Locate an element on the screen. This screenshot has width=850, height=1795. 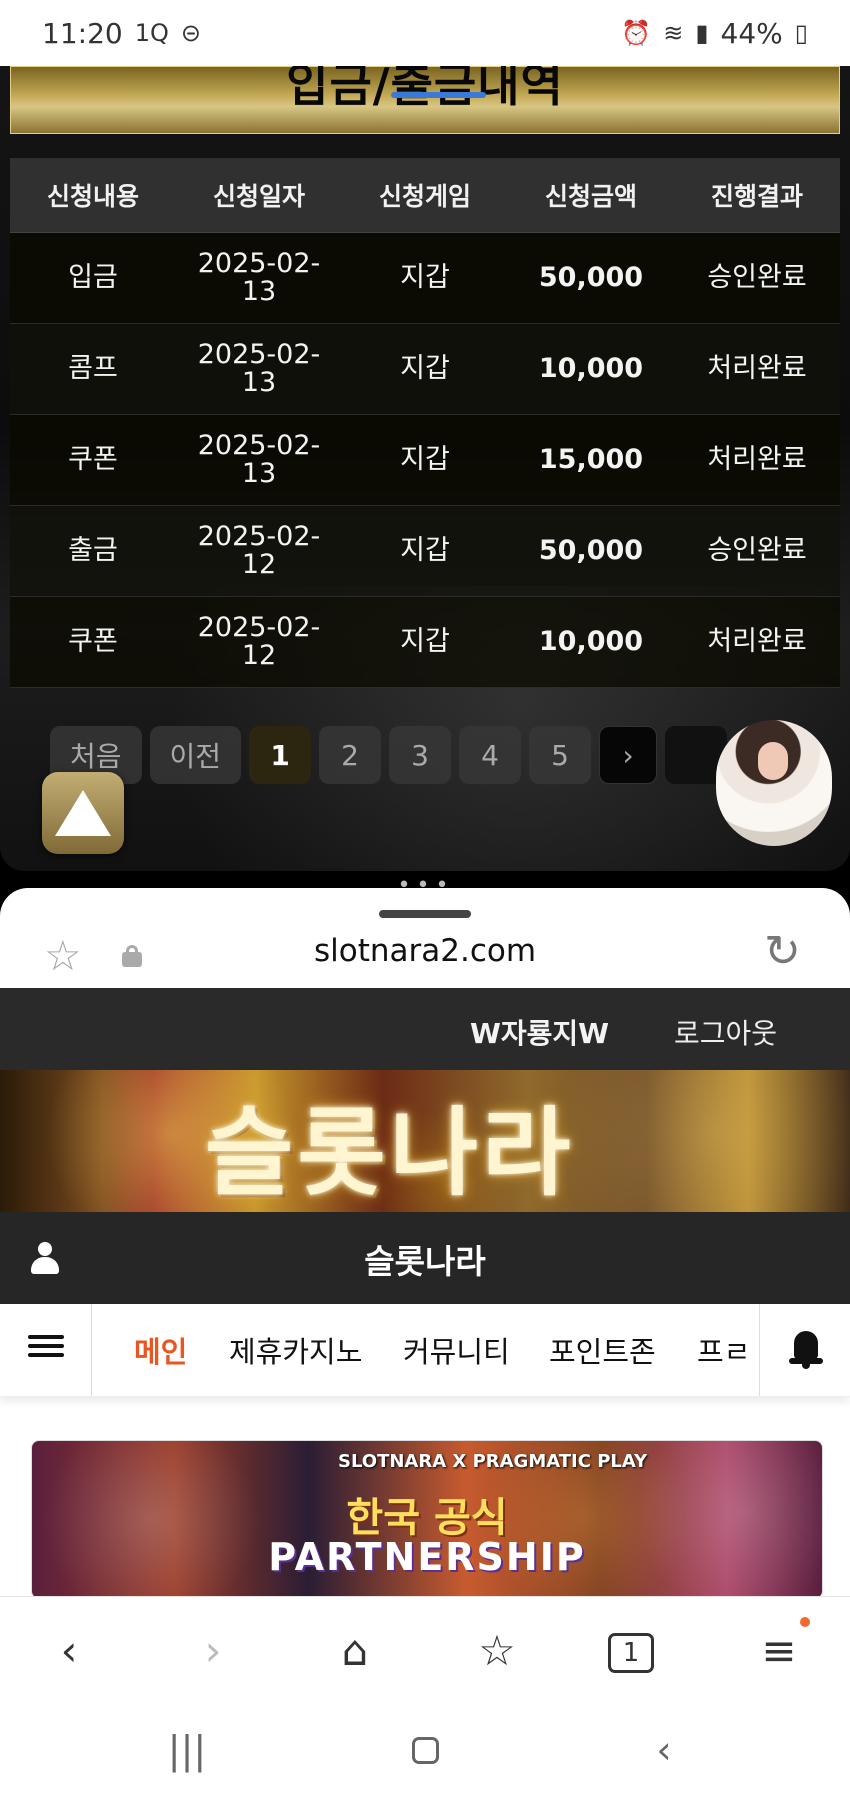
main-nav: 메인 제휴카지노 커뮤니티 포인트존 프ㄹ is located at coordinates (425, 1350).